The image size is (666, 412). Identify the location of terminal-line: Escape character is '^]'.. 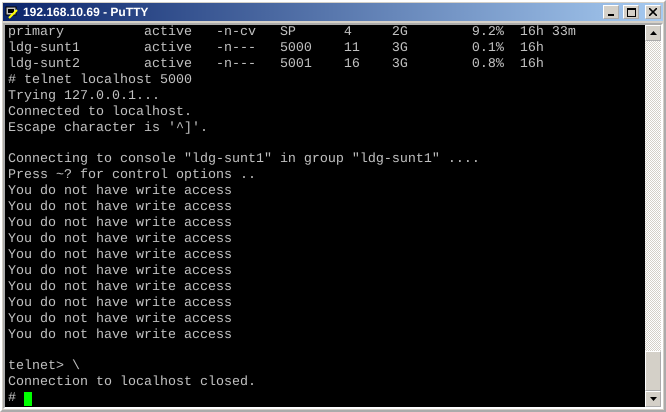
(108, 129).